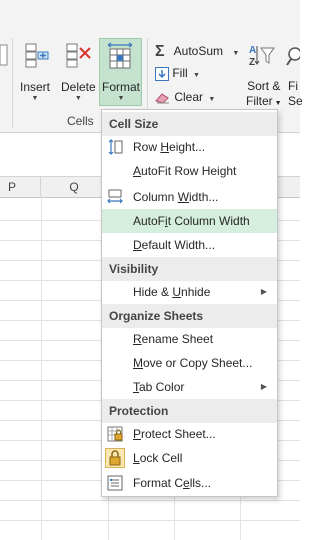 Image resolution: width=320 pixels, height=540 pixels. I want to click on format-label-wrap: Format ▼, so click(121, 91).